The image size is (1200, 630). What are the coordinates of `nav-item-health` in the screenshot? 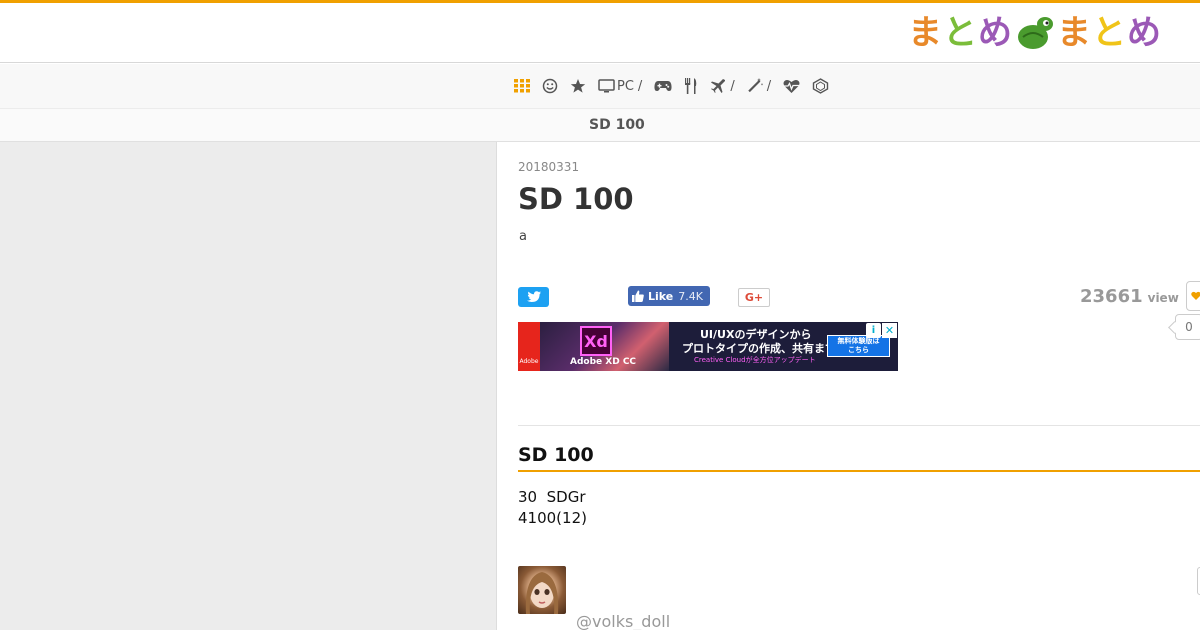 It's located at (791, 86).